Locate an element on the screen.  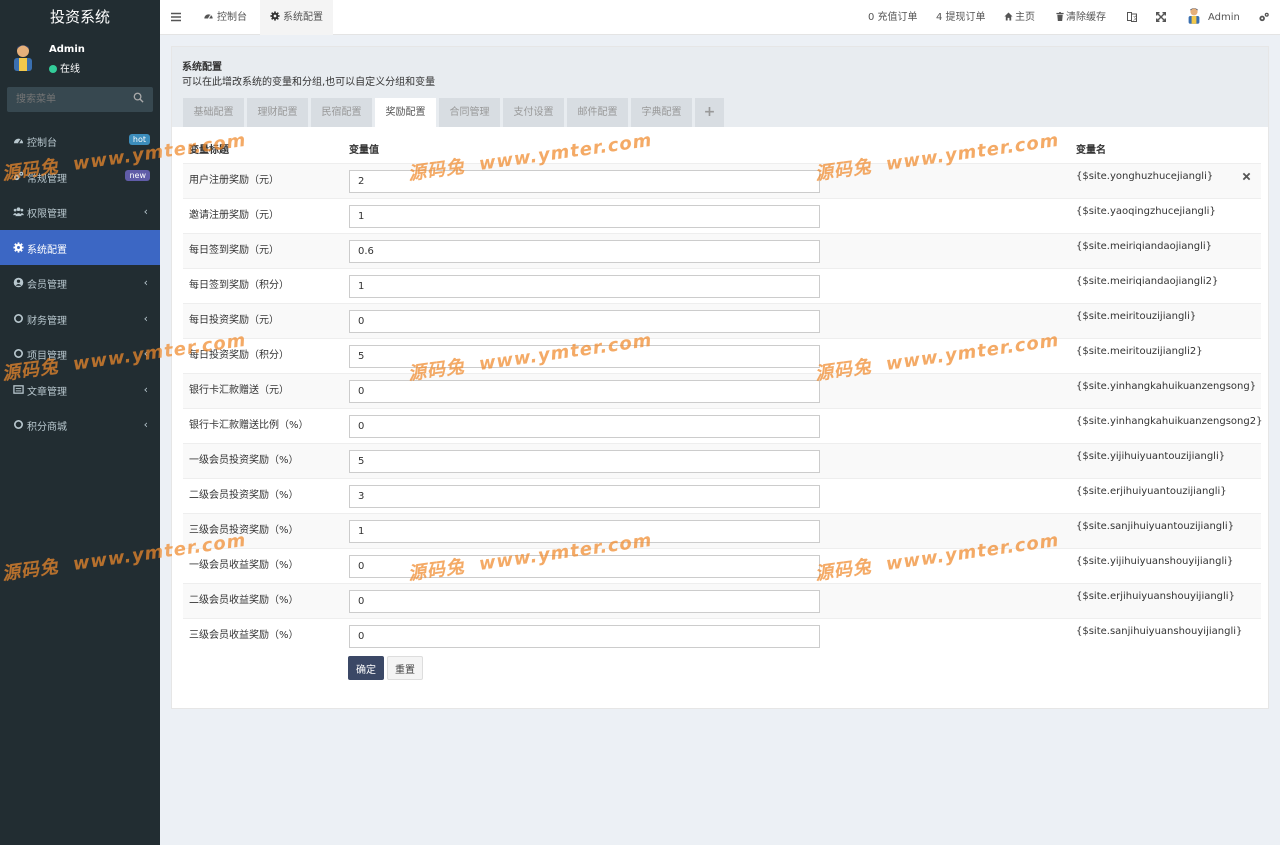
app-logo: 投资系统 is located at coordinates (80, 17).